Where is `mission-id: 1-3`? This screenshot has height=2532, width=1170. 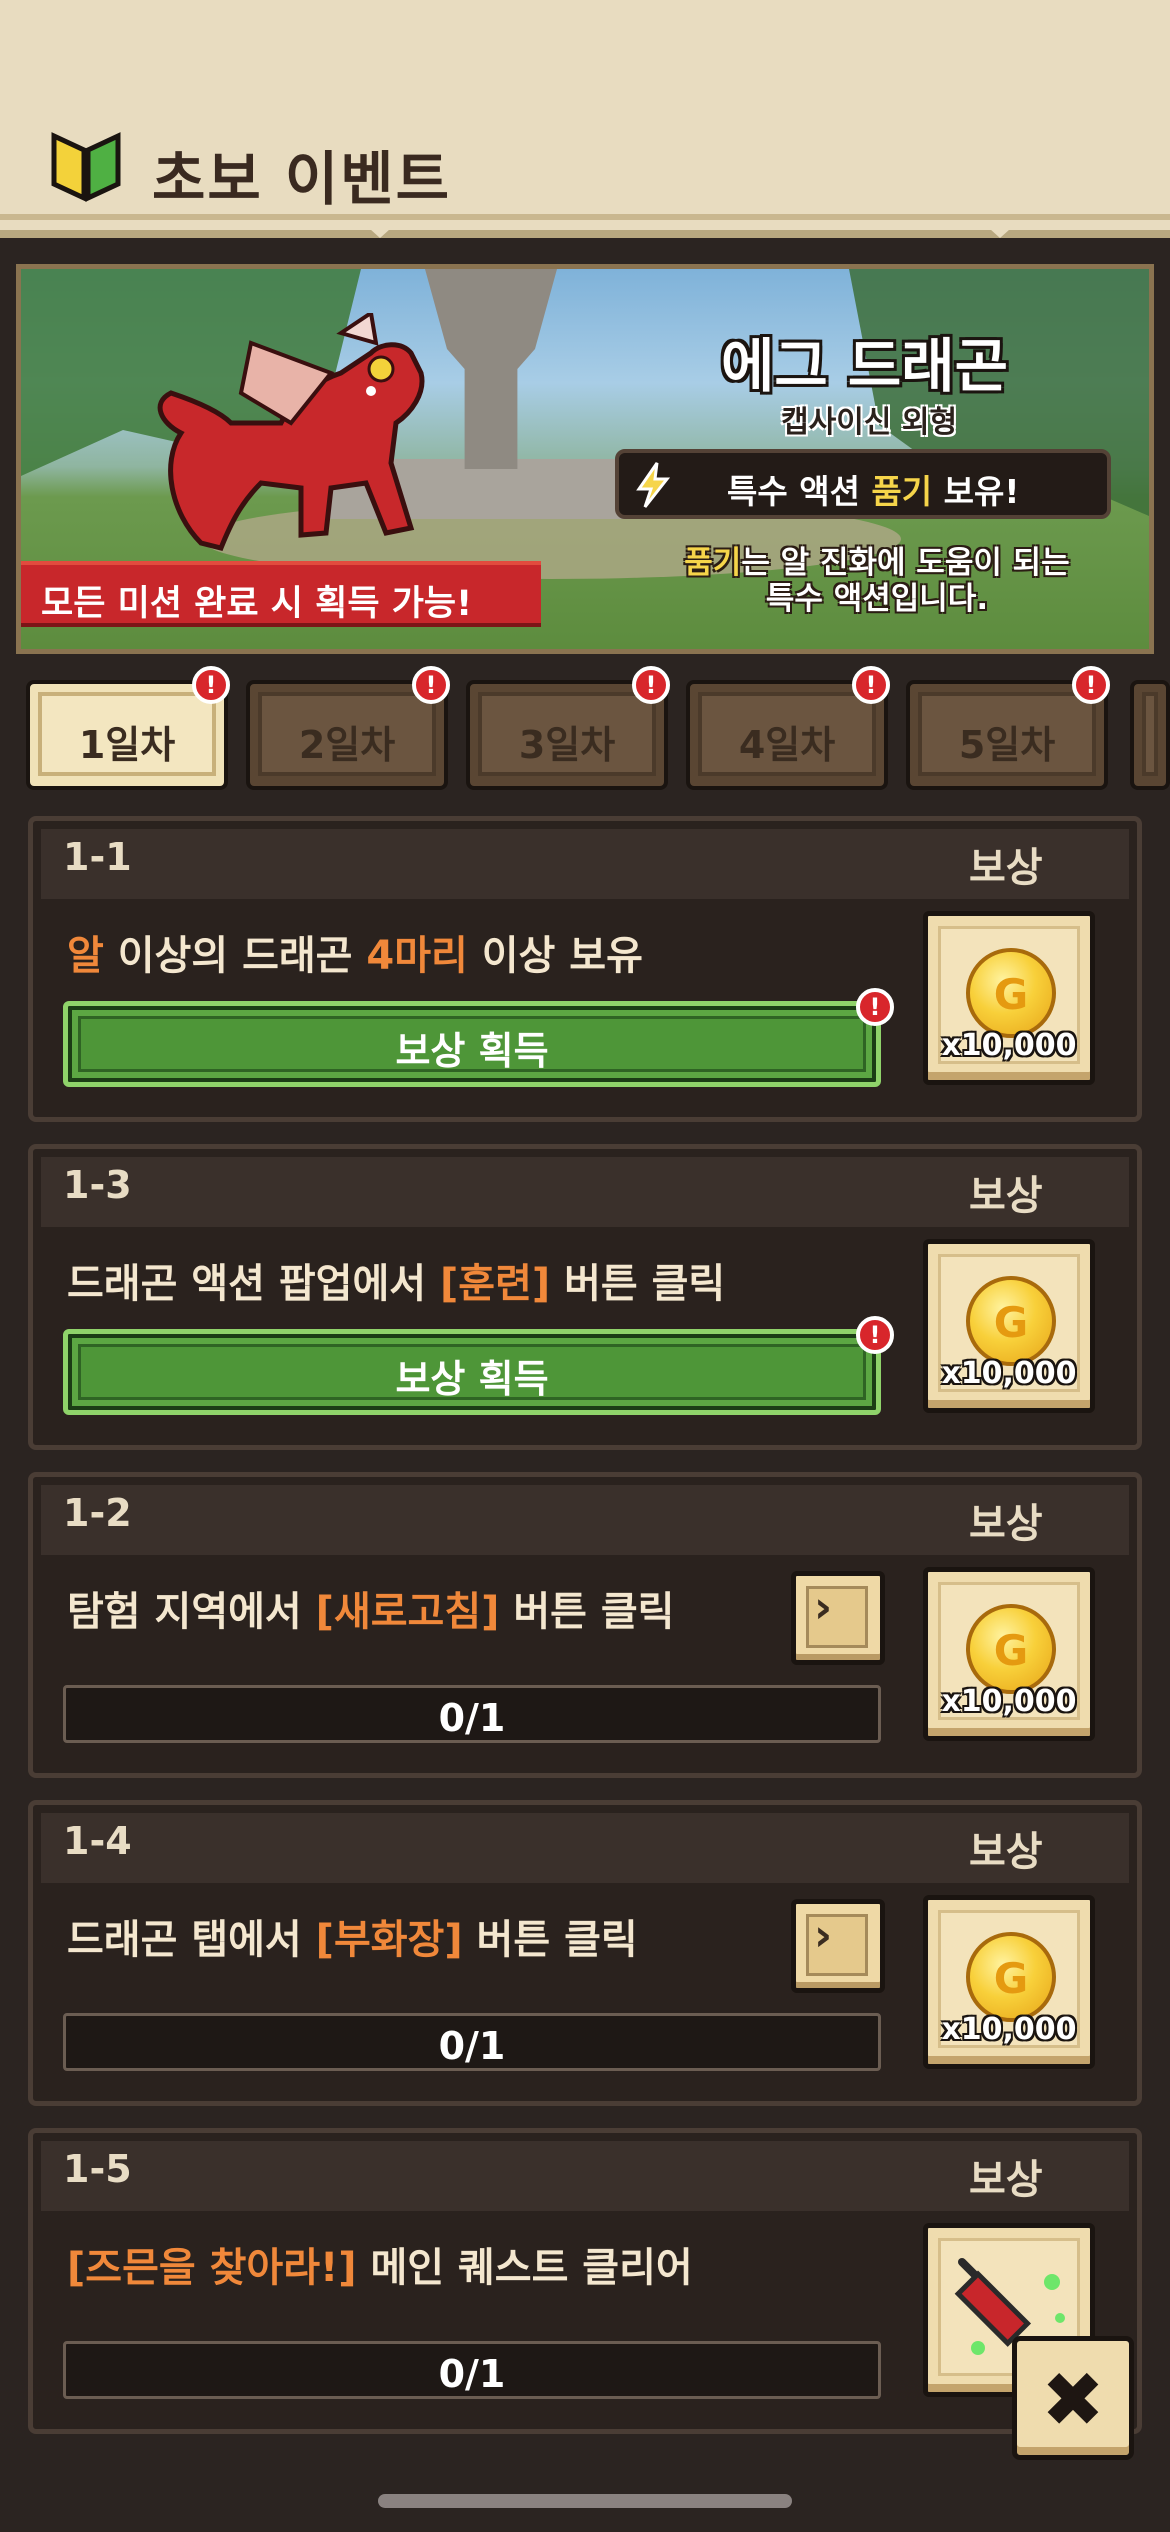 mission-id: 1-3 is located at coordinates (97, 1185).